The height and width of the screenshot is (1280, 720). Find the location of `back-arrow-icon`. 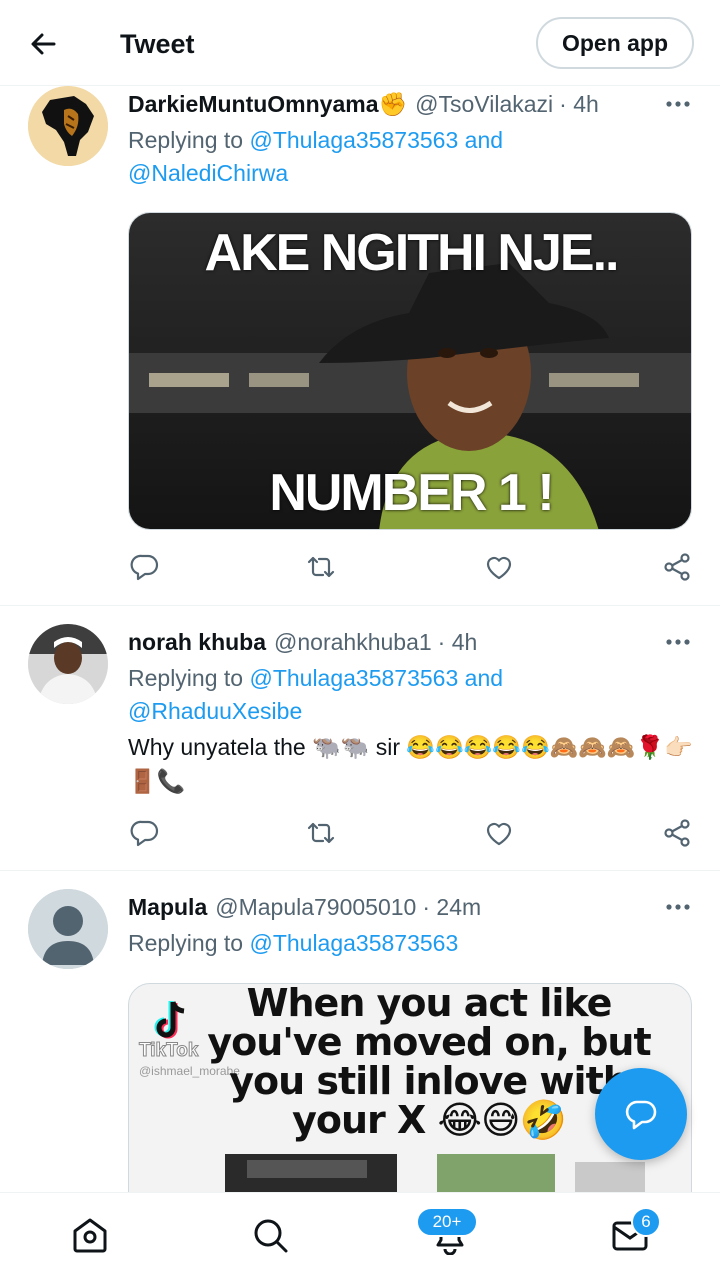

back-arrow-icon is located at coordinates (44, 44).